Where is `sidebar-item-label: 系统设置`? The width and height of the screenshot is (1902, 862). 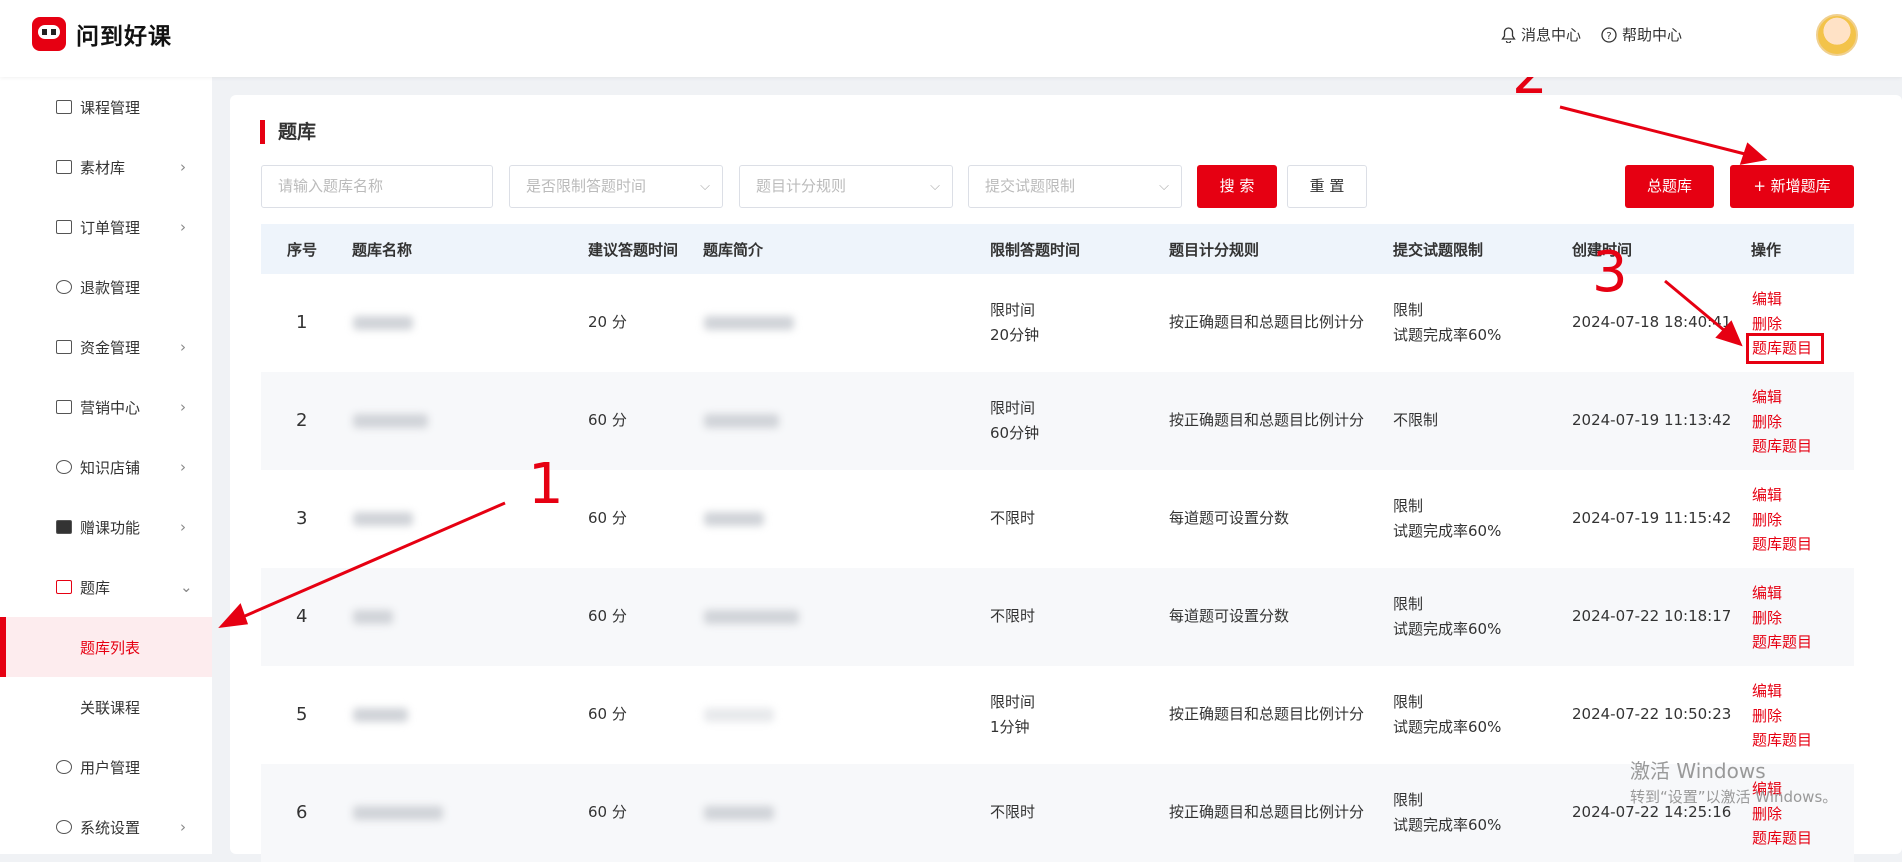
sidebar-item-label: 系统设置 is located at coordinates (110, 827).